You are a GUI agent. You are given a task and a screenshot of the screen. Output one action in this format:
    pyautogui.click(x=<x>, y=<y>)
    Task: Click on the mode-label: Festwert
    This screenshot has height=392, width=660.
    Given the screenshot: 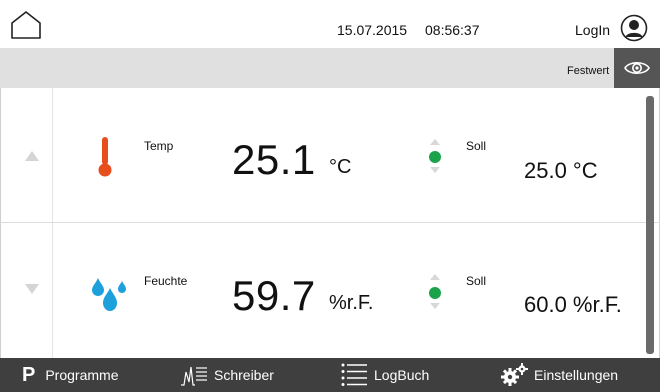 What is the action you would take?
    pyautogui.click(x=588, y=71)
    